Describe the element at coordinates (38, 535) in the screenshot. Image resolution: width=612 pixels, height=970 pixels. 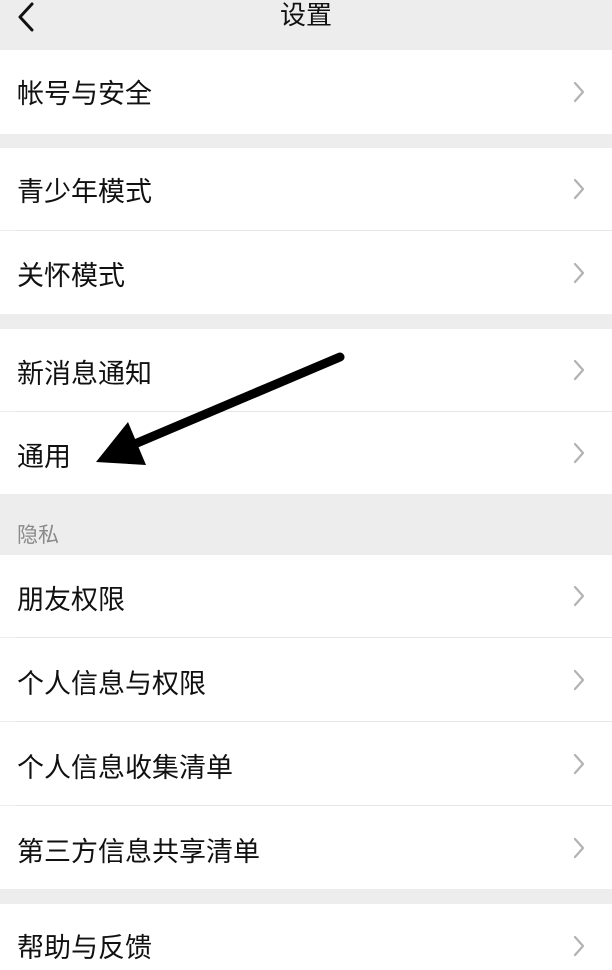
I see `section-header-privacy: 隐私` at that location.